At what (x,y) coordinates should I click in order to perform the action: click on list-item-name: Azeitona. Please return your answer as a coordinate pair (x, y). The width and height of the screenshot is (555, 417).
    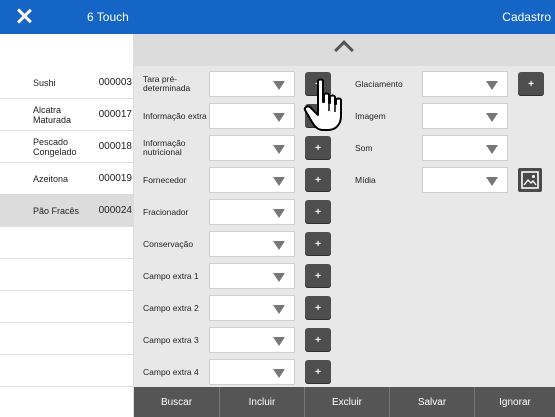
    Looking at the image, I should click on (51, 178).